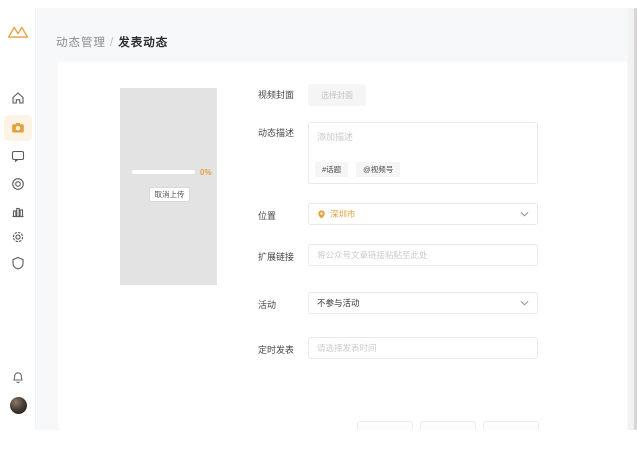 Image resolution: width=637 pixels, height=451 pixels. I want to click on form-actions, so click(448, 425).